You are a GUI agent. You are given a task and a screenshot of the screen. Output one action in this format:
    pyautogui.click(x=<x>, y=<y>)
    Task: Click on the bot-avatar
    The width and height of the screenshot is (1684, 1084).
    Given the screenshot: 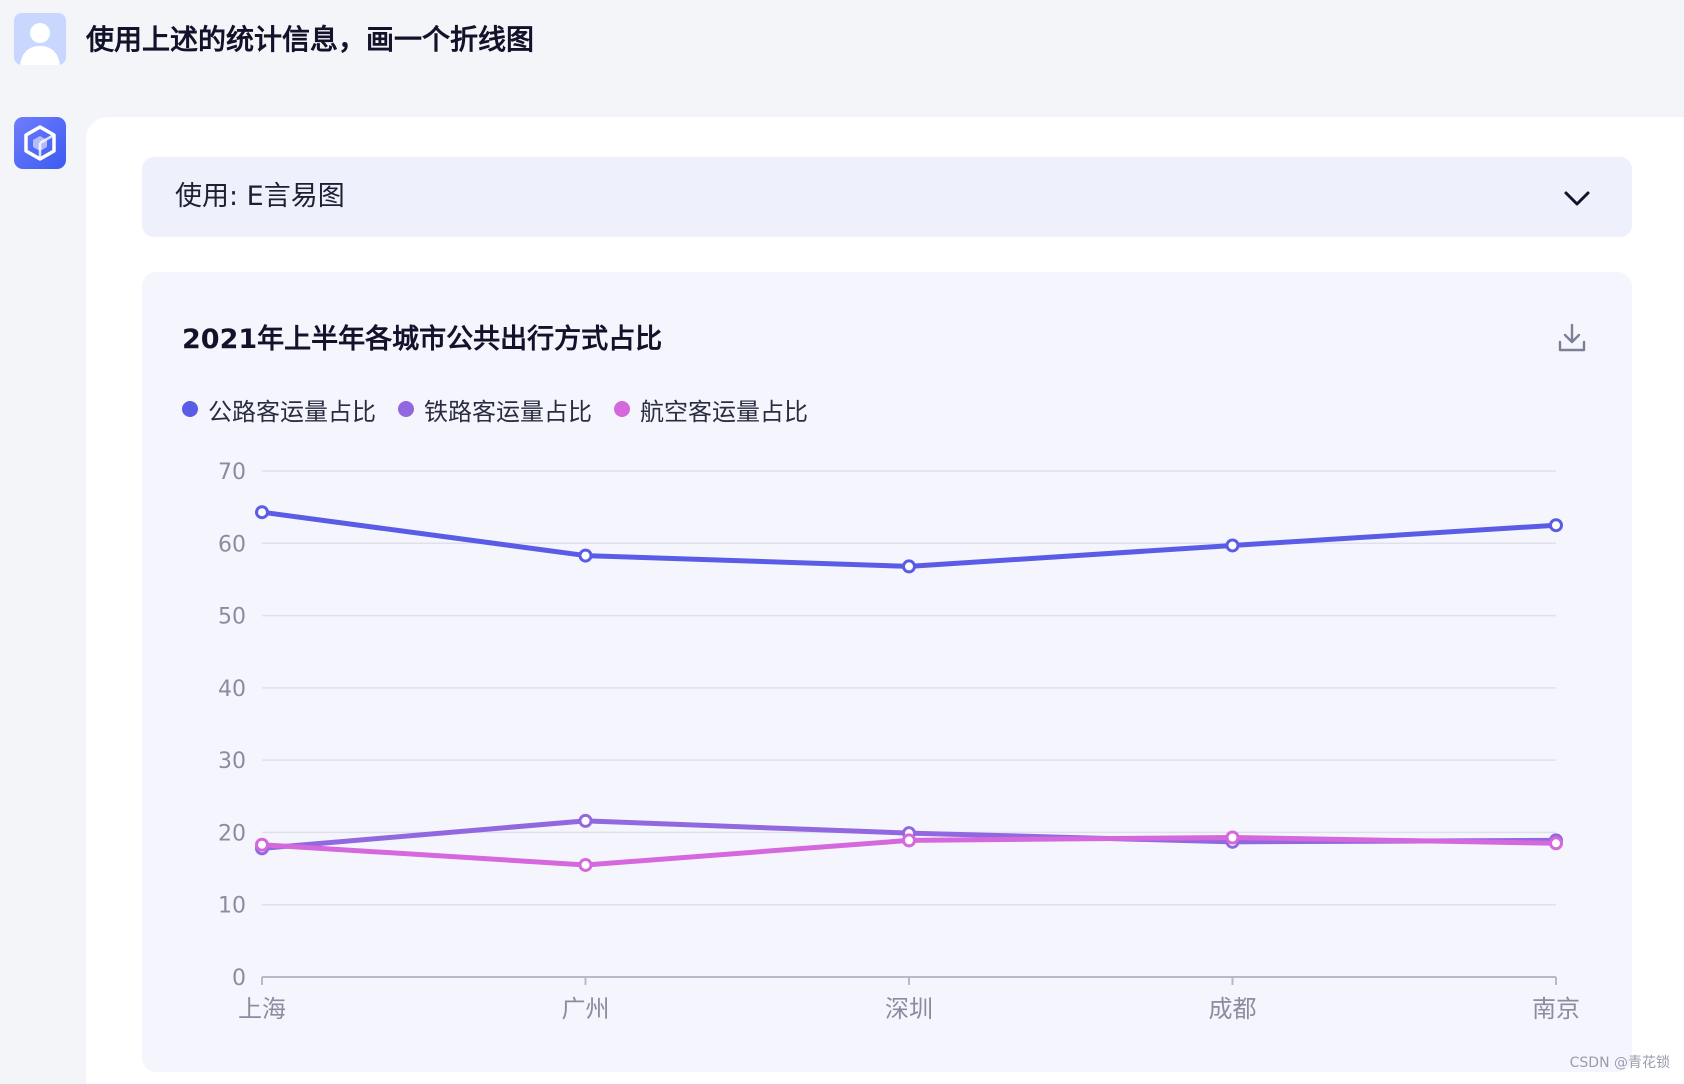 What is the action you would take?
    pyautogui.click(x=40, y=143)
    